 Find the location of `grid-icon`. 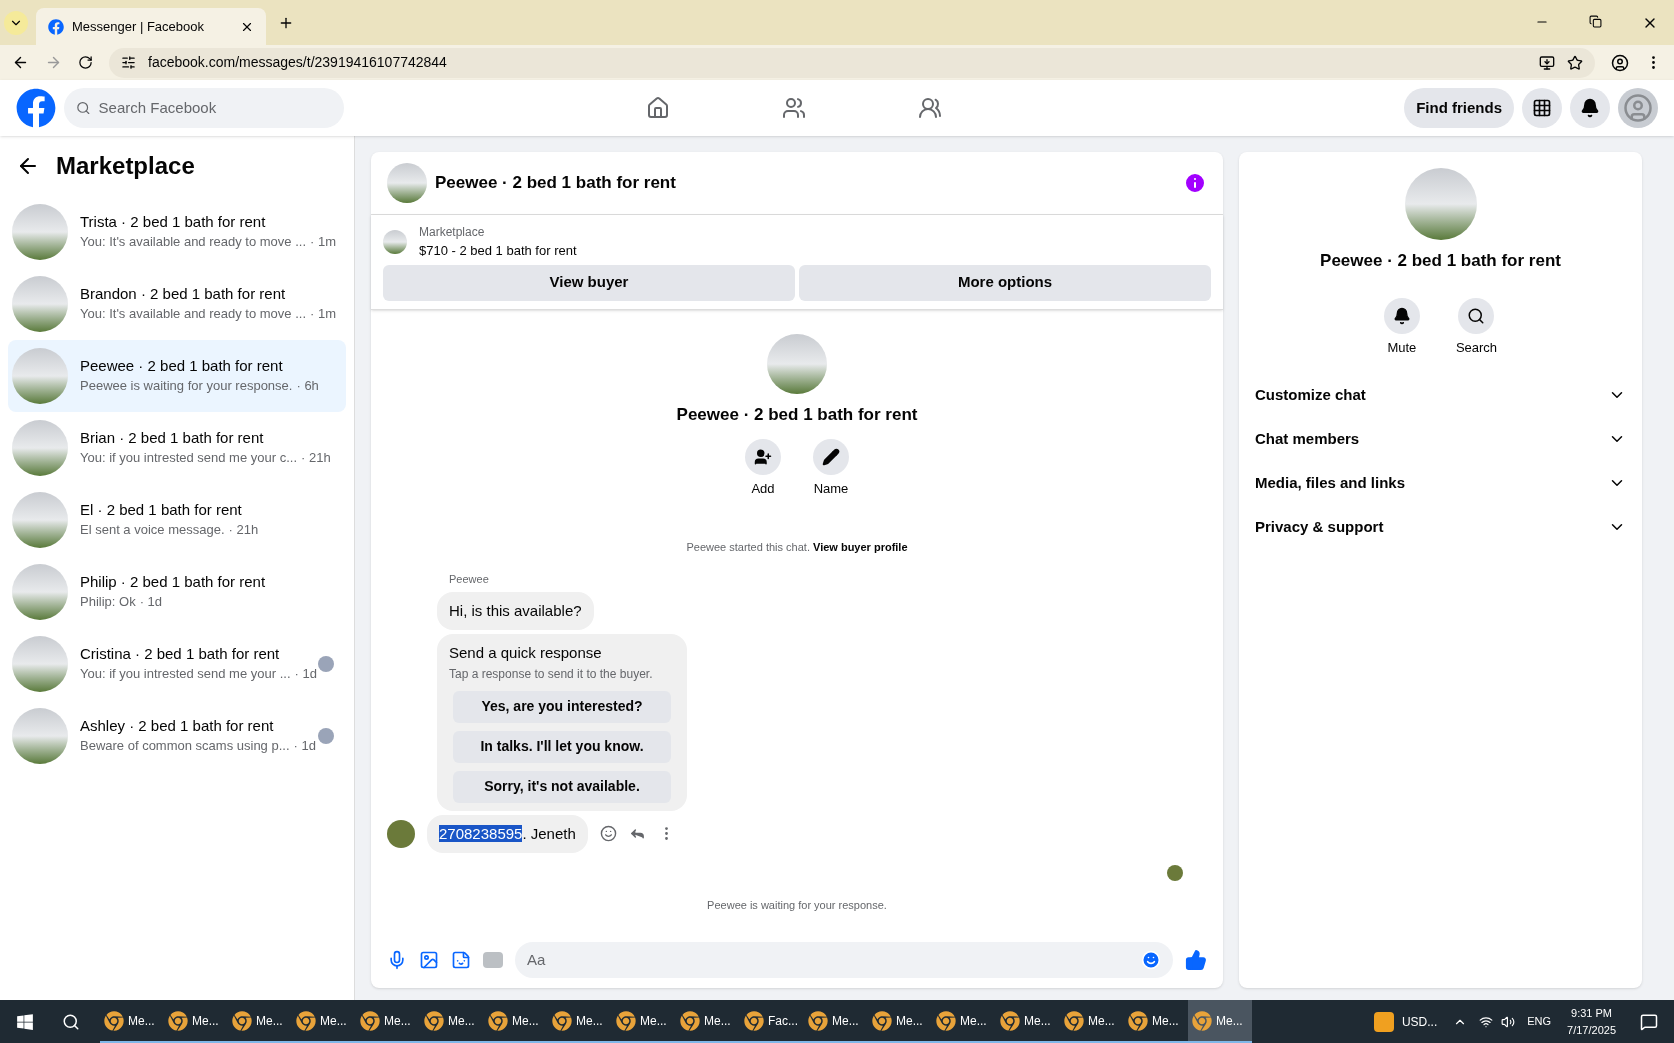

grid-icon is located at coordinates (1542, 108).